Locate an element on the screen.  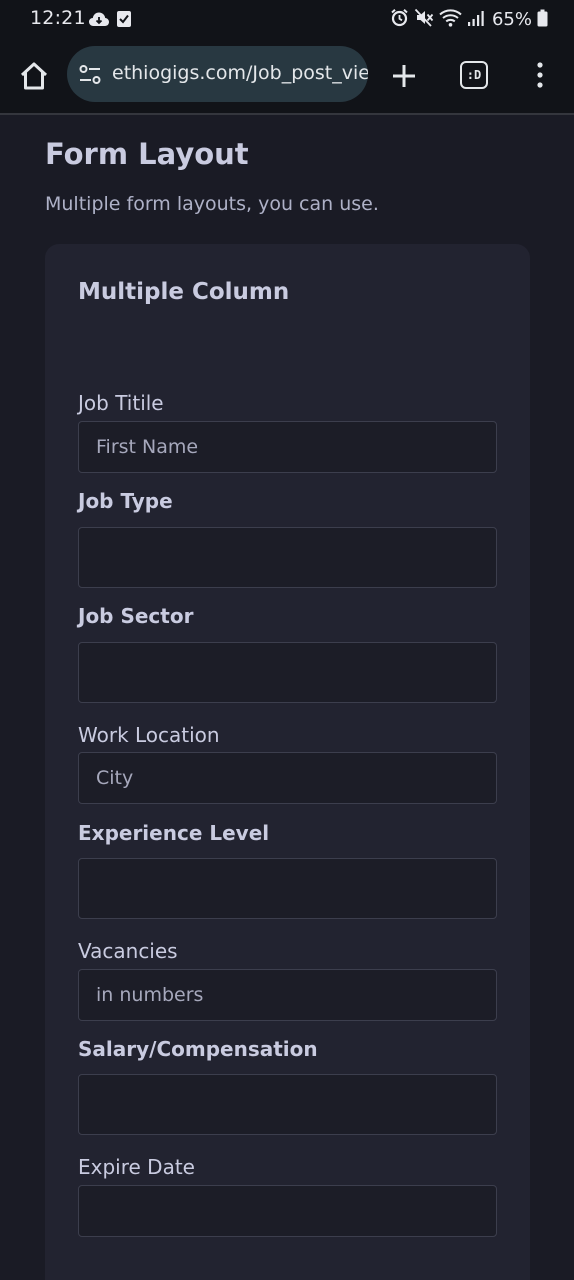
job-type-label: Job Type is located at coordinates (125, 501).